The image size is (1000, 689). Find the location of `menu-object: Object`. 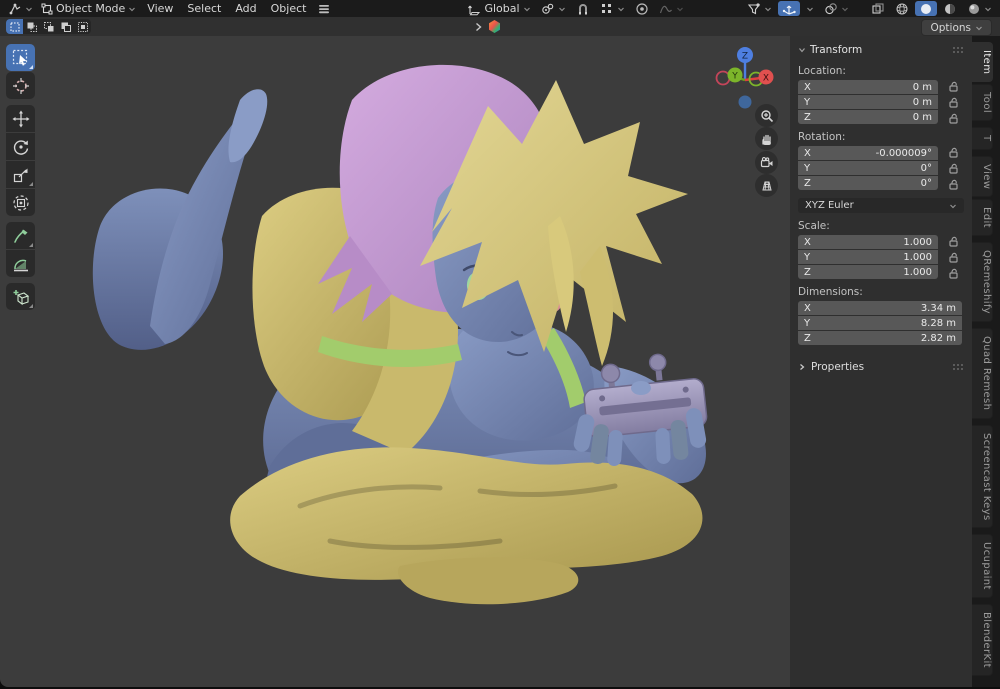

menu-object: Object is located at coordinates (289, 8).